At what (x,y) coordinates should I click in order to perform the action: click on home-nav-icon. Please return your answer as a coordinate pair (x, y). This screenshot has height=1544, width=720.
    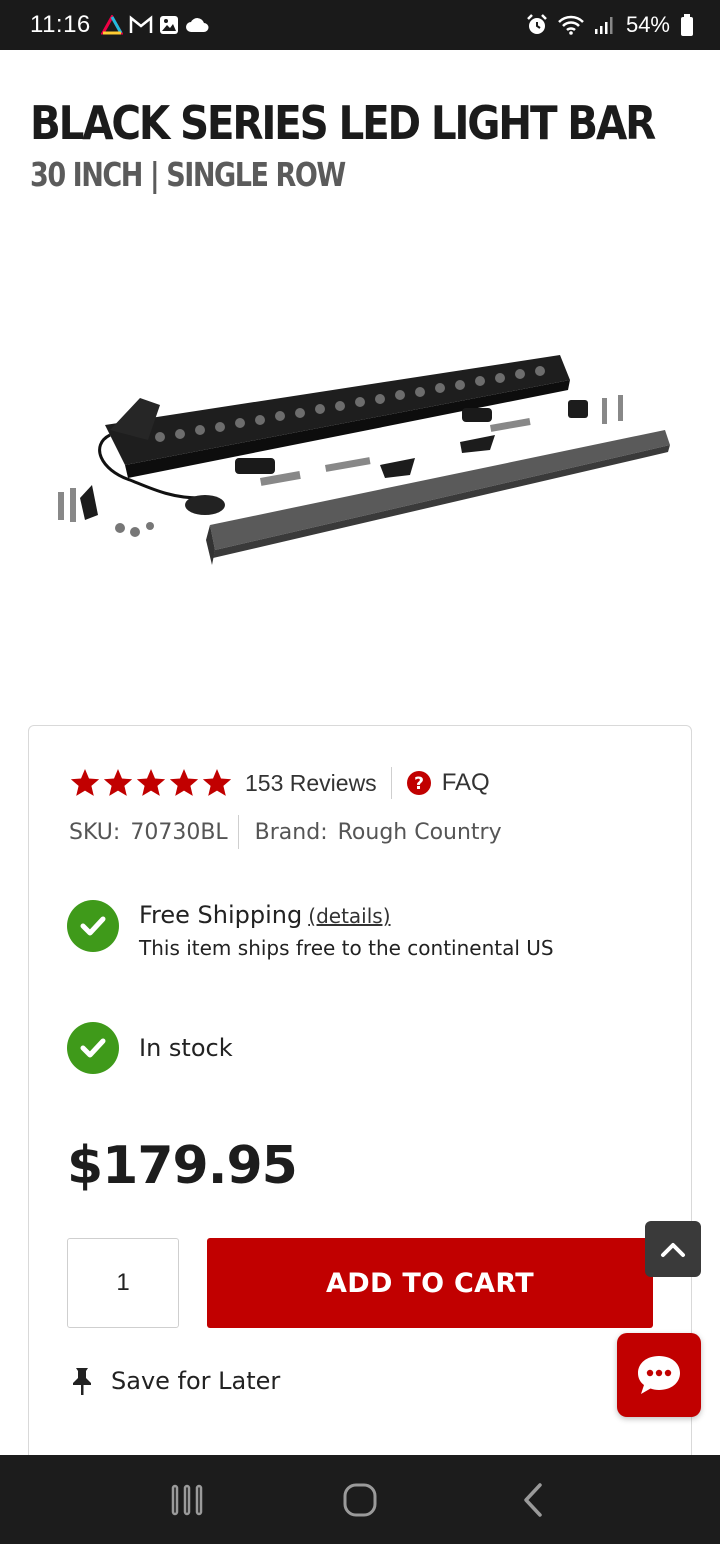
    Looking at the image, I should click on (360, 1499).